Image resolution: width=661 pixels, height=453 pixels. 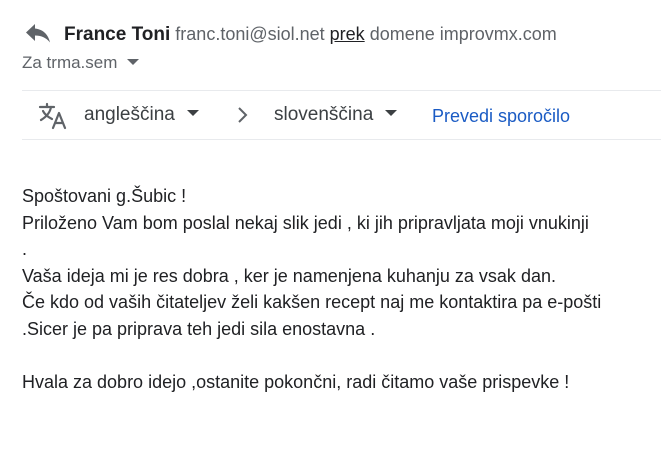 What do you see at coordinates (129, 114) in the screenshot?
I see `source-language-label: angleščina` at bounding box center [129, 114].